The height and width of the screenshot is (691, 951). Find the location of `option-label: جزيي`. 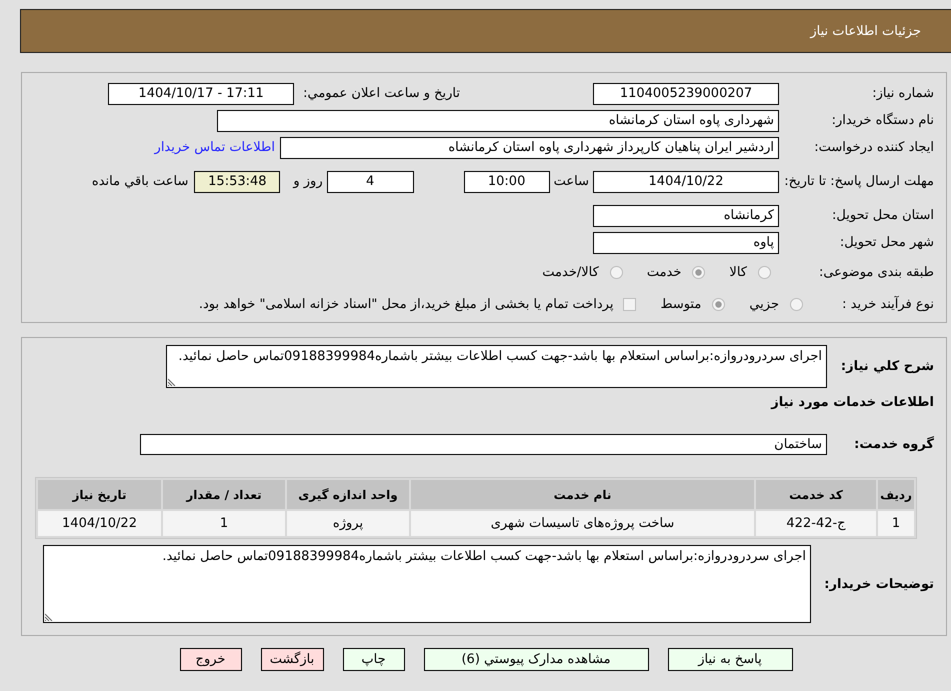

option-label: جزيي is located at coordinates (764, 304).